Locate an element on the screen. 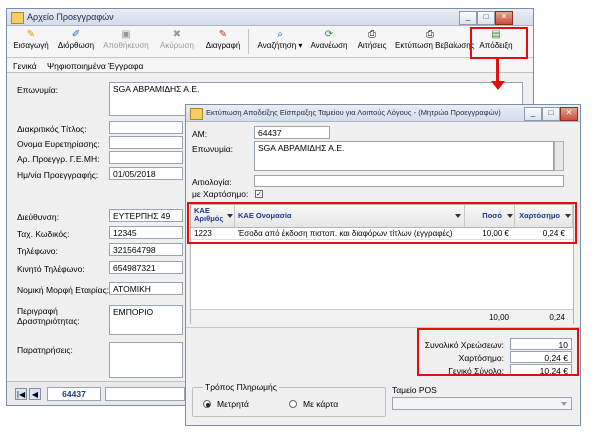  search-icon: ⌕ is located at coordinates (280, 34).